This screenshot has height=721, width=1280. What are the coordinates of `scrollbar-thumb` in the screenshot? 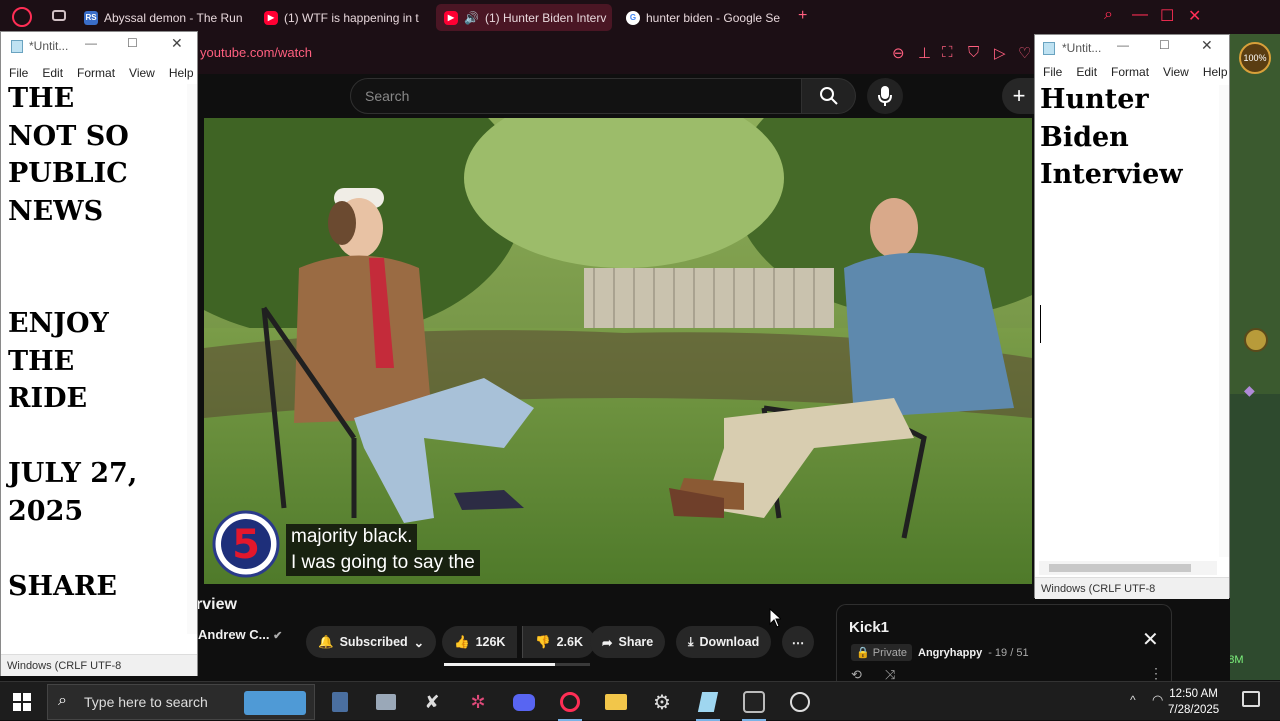 It's located at (1120, 568).